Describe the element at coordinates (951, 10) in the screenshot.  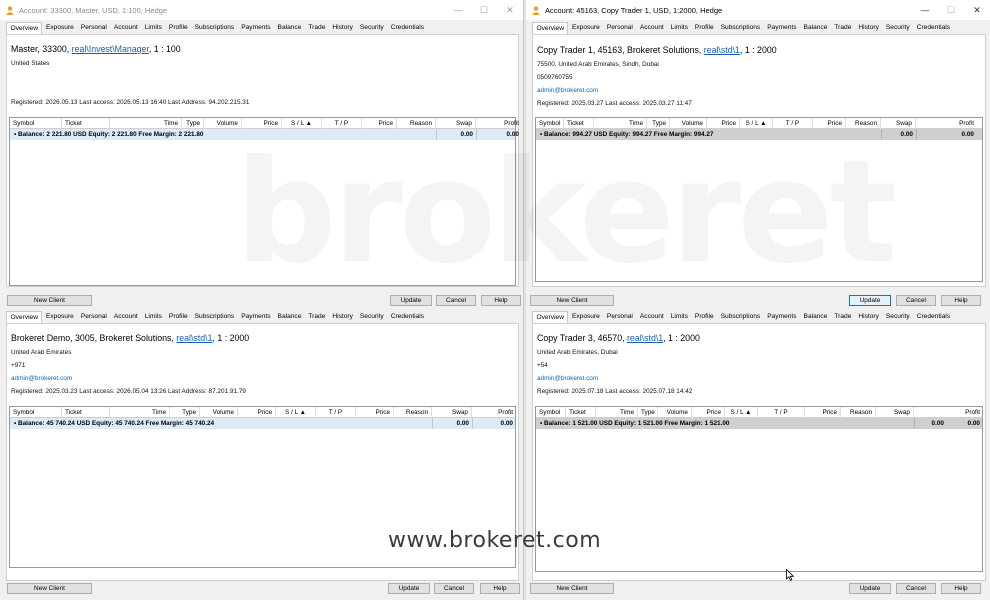
I see `maximize-icon: ☐` at that location.